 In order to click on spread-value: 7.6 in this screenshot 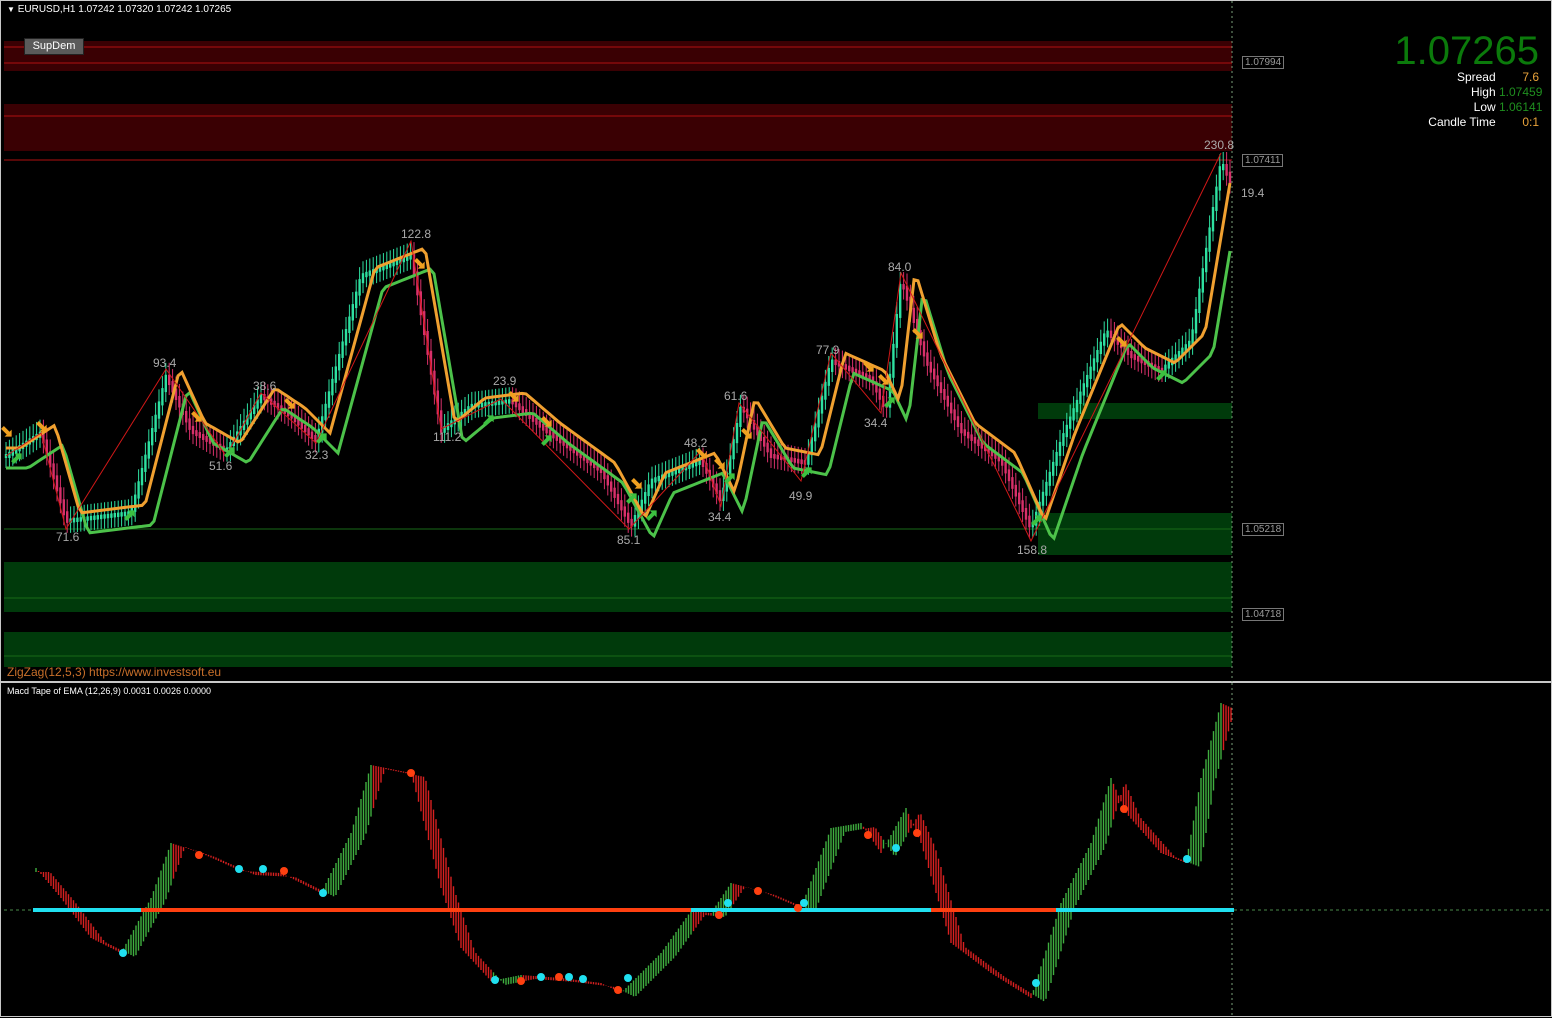, I will do `click(1530, 77)`.